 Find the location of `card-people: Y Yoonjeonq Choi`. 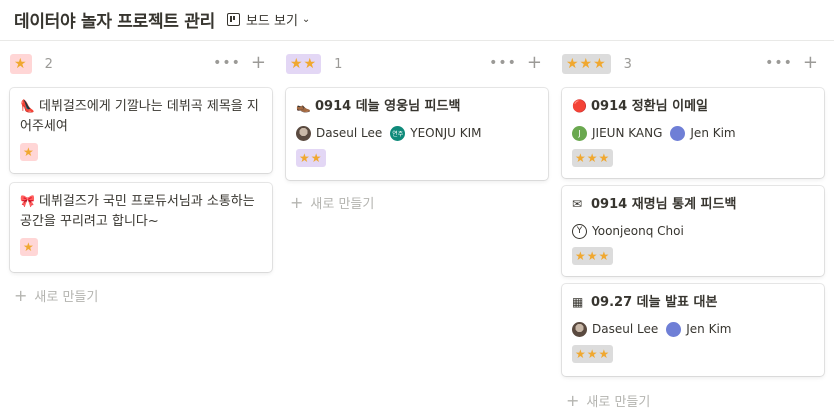

card-people: Y Yoonjeonq Choi is located at coordinates (693, 231).